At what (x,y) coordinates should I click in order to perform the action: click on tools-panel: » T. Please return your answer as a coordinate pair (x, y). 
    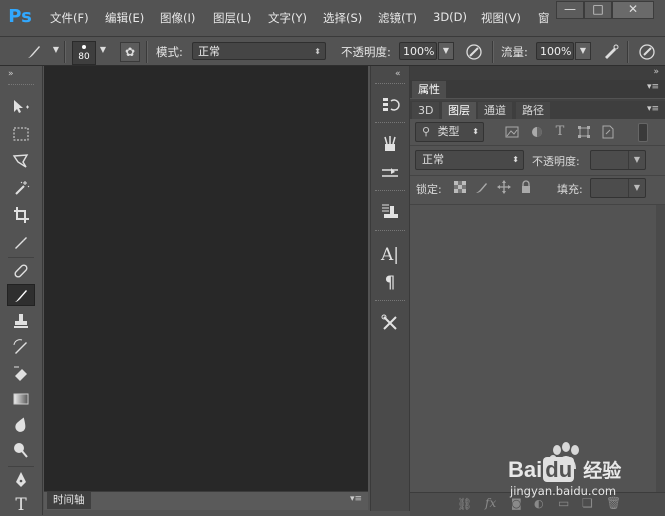
    Looking at the image, I should click on (21, 290).